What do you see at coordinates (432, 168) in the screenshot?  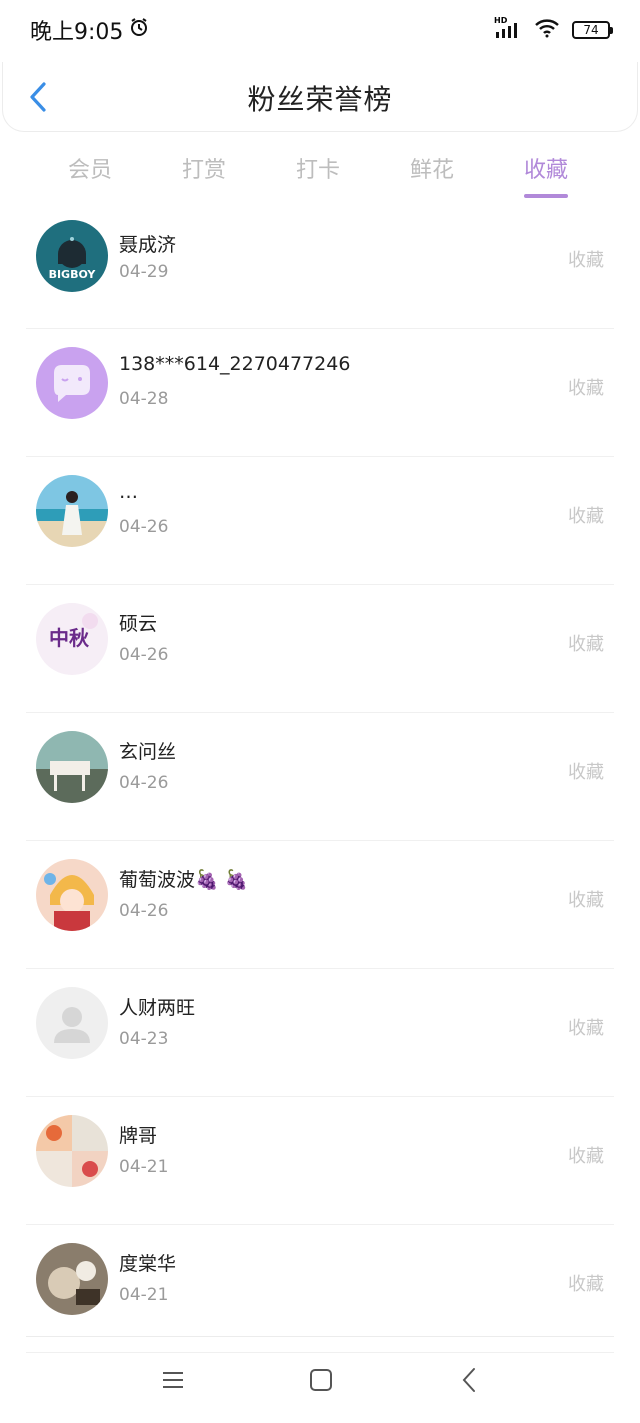 I see `tab-flowers: 鲜花` at bounding box center [432, 168].